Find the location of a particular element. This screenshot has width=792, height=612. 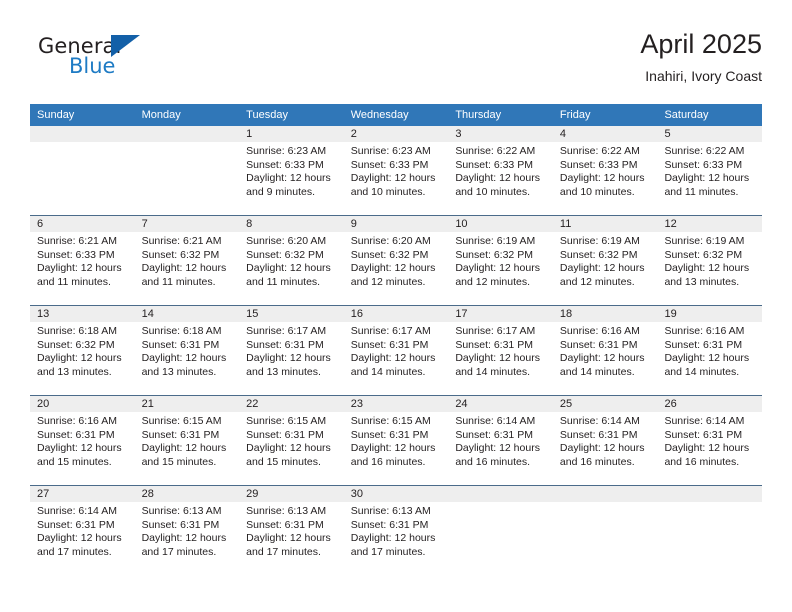

weekday-header-thursday: Thursday is located at coordinates (478, 115).